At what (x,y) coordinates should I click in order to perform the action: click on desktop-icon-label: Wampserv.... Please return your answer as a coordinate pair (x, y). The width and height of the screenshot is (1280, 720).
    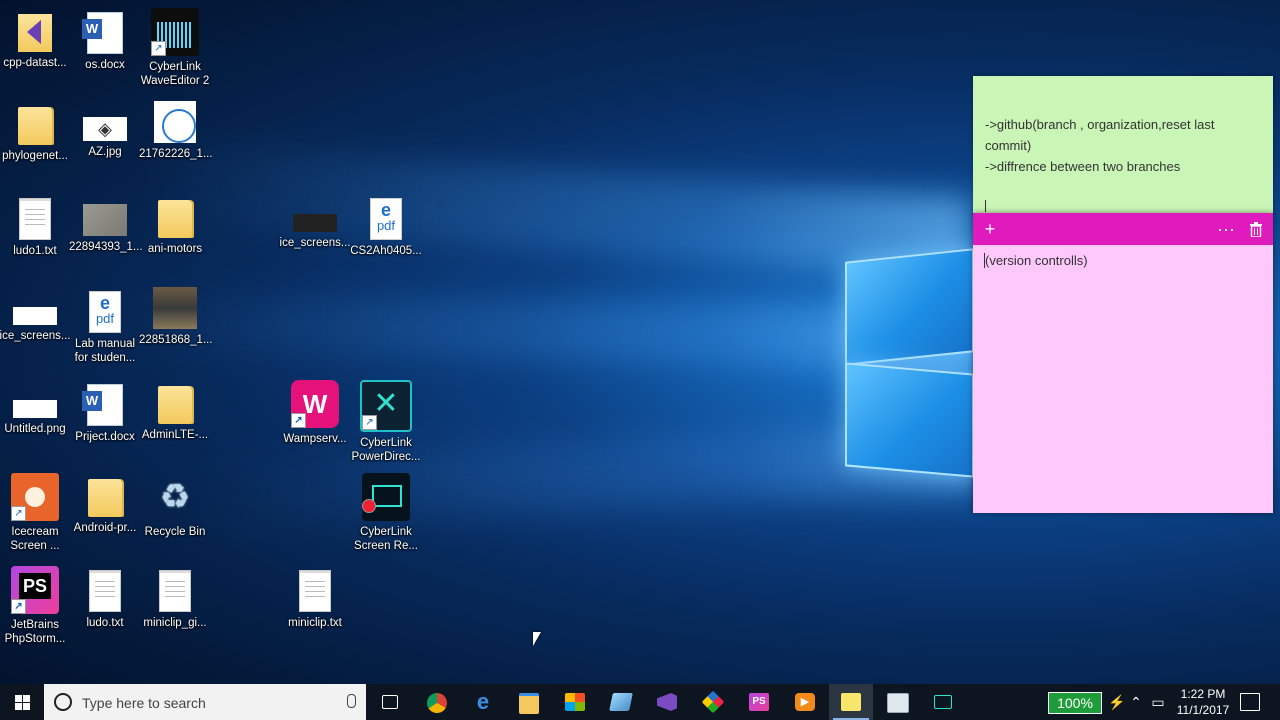
    Looking at the image, I should click on (315, 439).